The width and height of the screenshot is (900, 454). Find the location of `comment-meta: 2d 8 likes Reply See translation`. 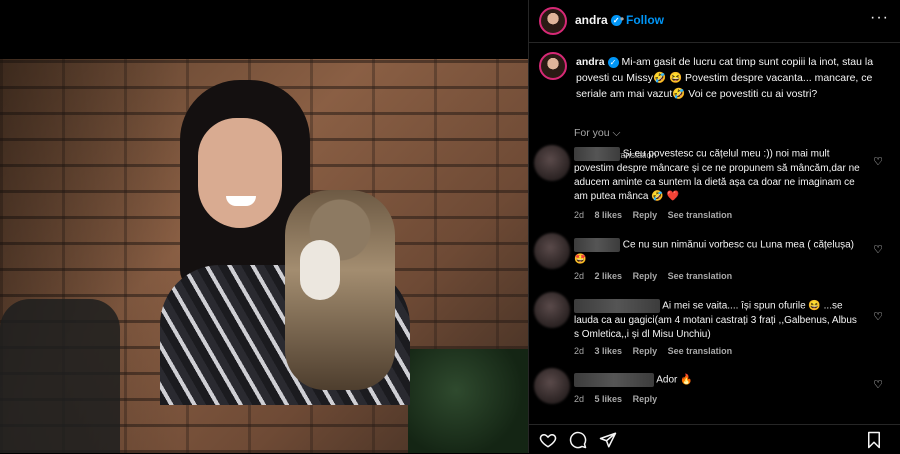

comment-meta: 2d 8 likes Reply See translation is located at coordinates (657, 215).